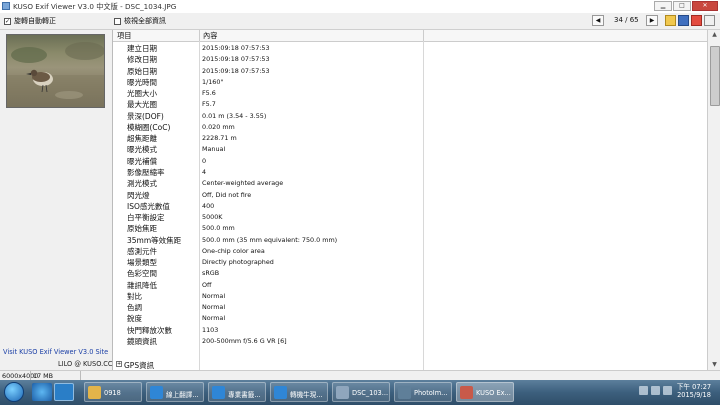  What do you see at coordinates (410, 295) in the screenshot?
I see `table-row: 對比 Normal` at bounding box center [410, 295].